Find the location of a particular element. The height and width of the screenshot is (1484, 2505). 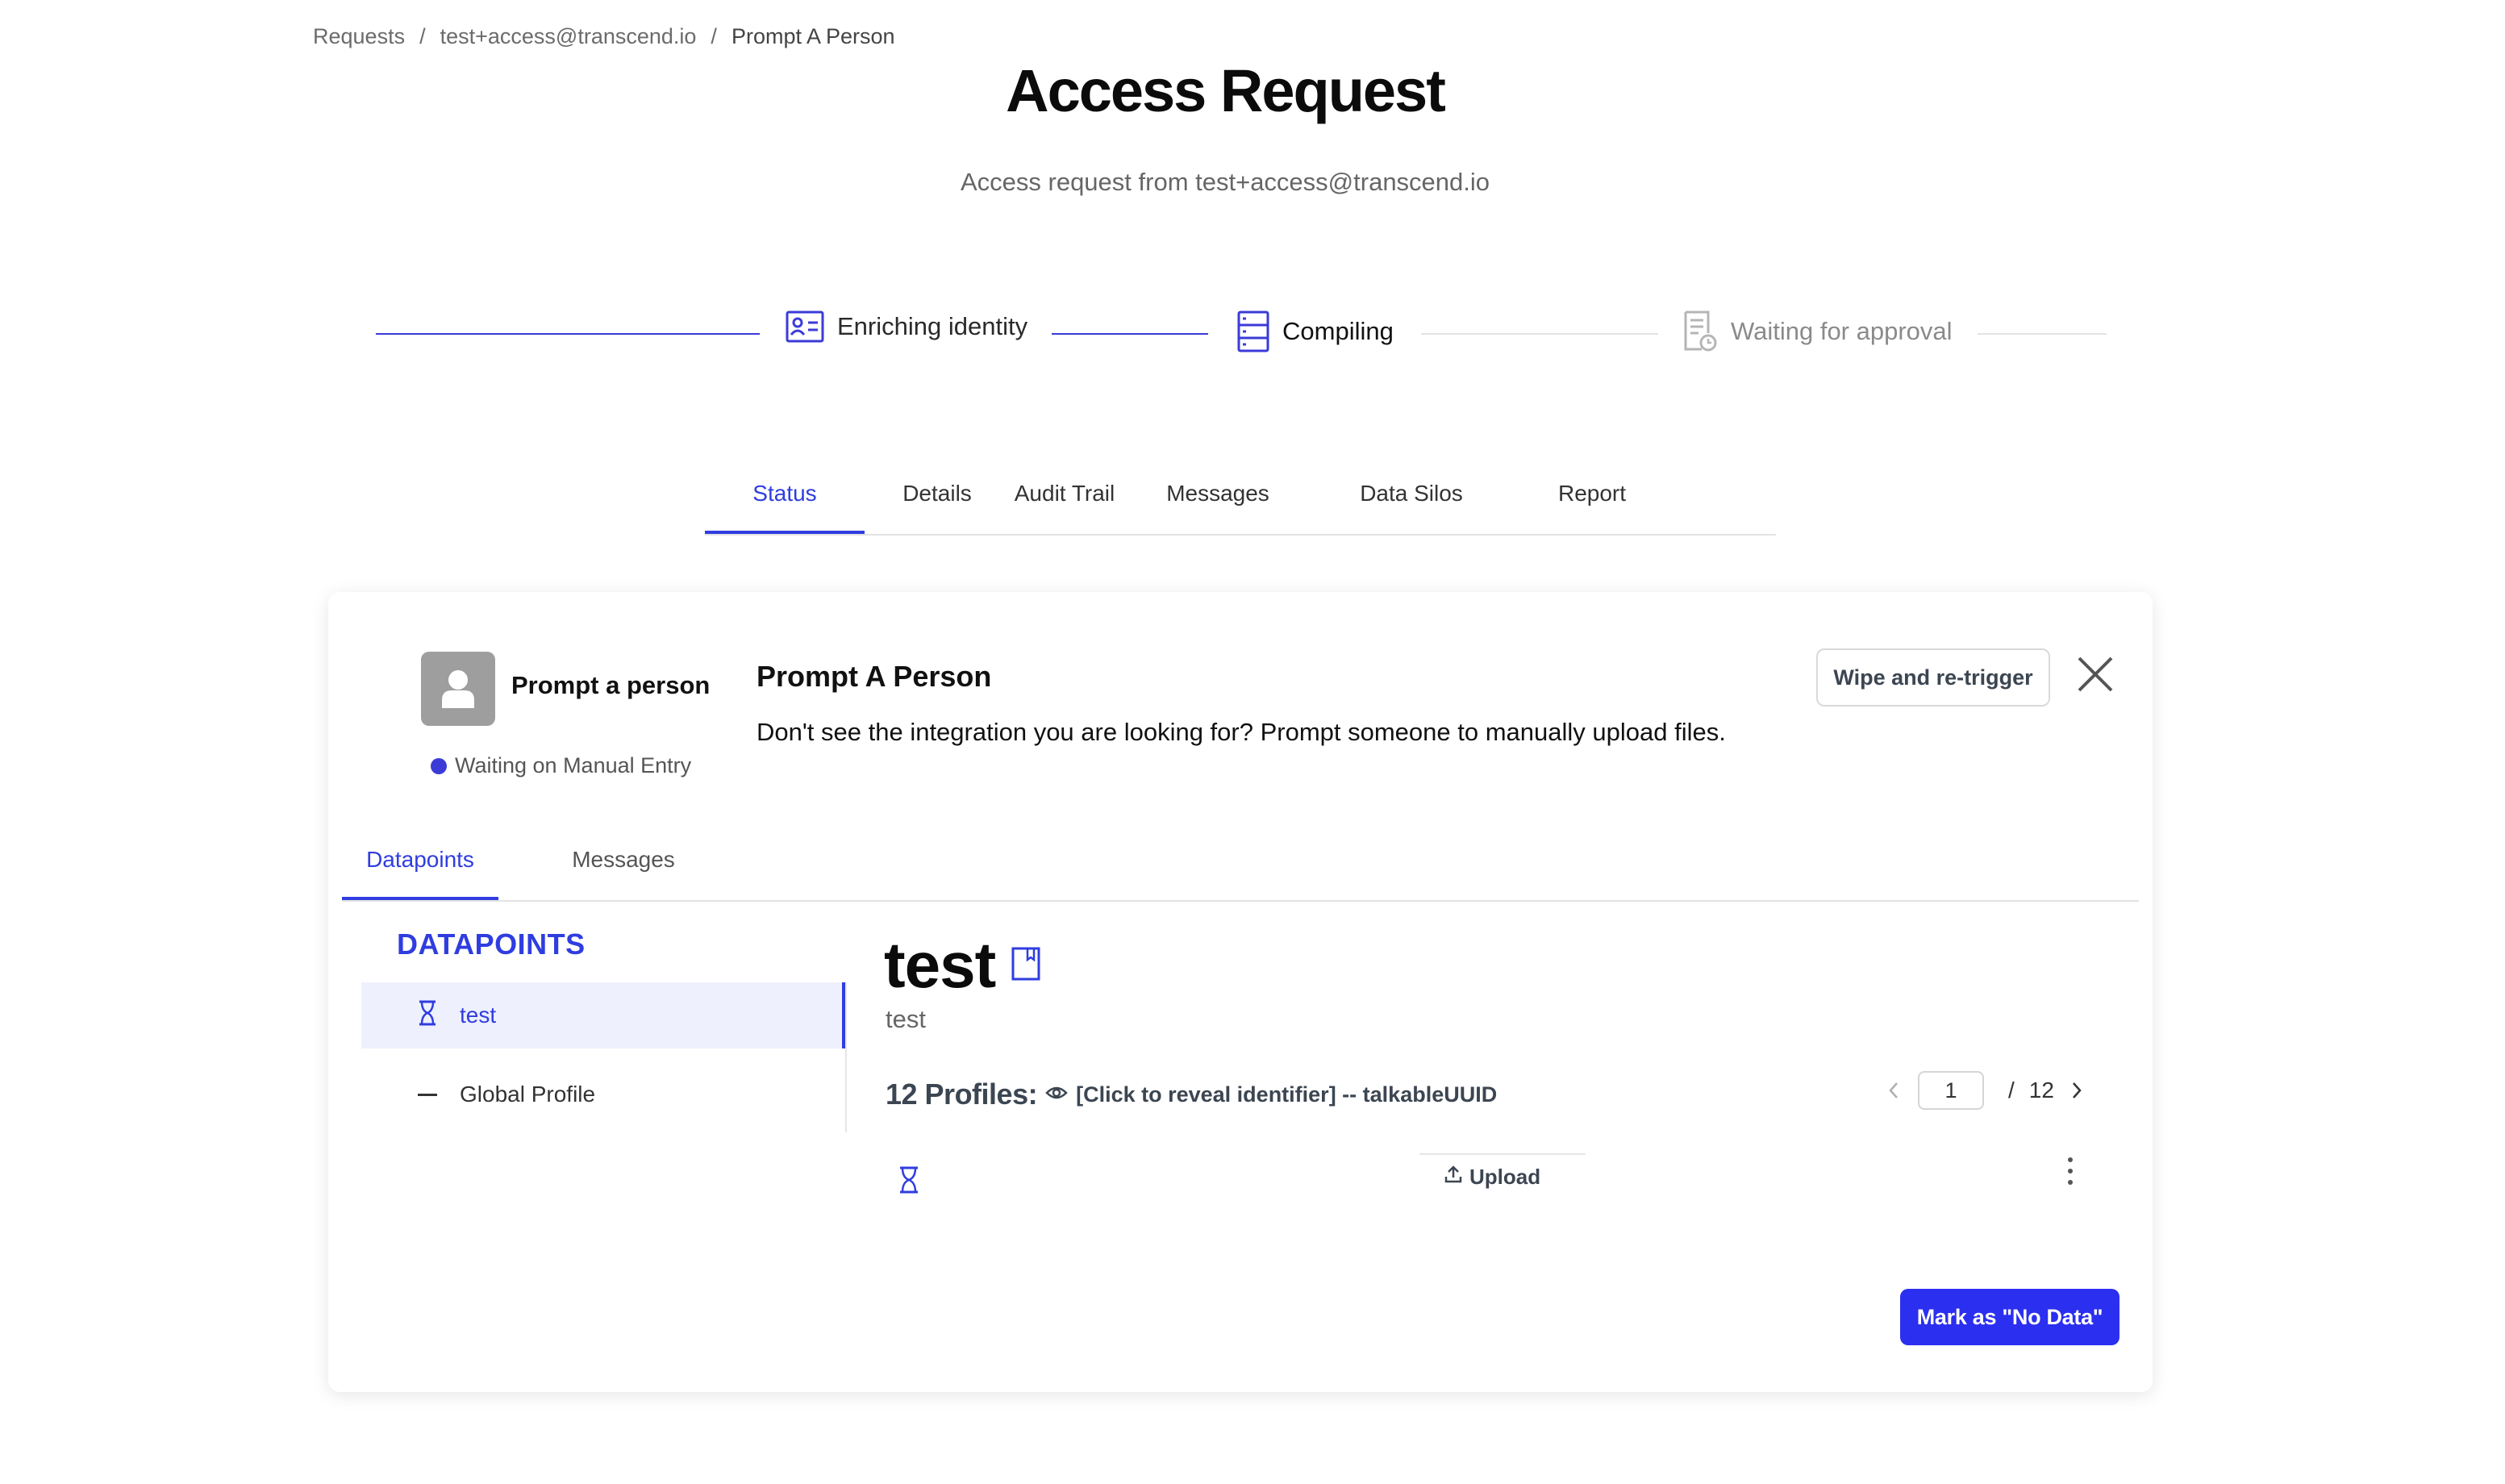

tab-datapoints: Datapoints is located at coordinates (420, 872).